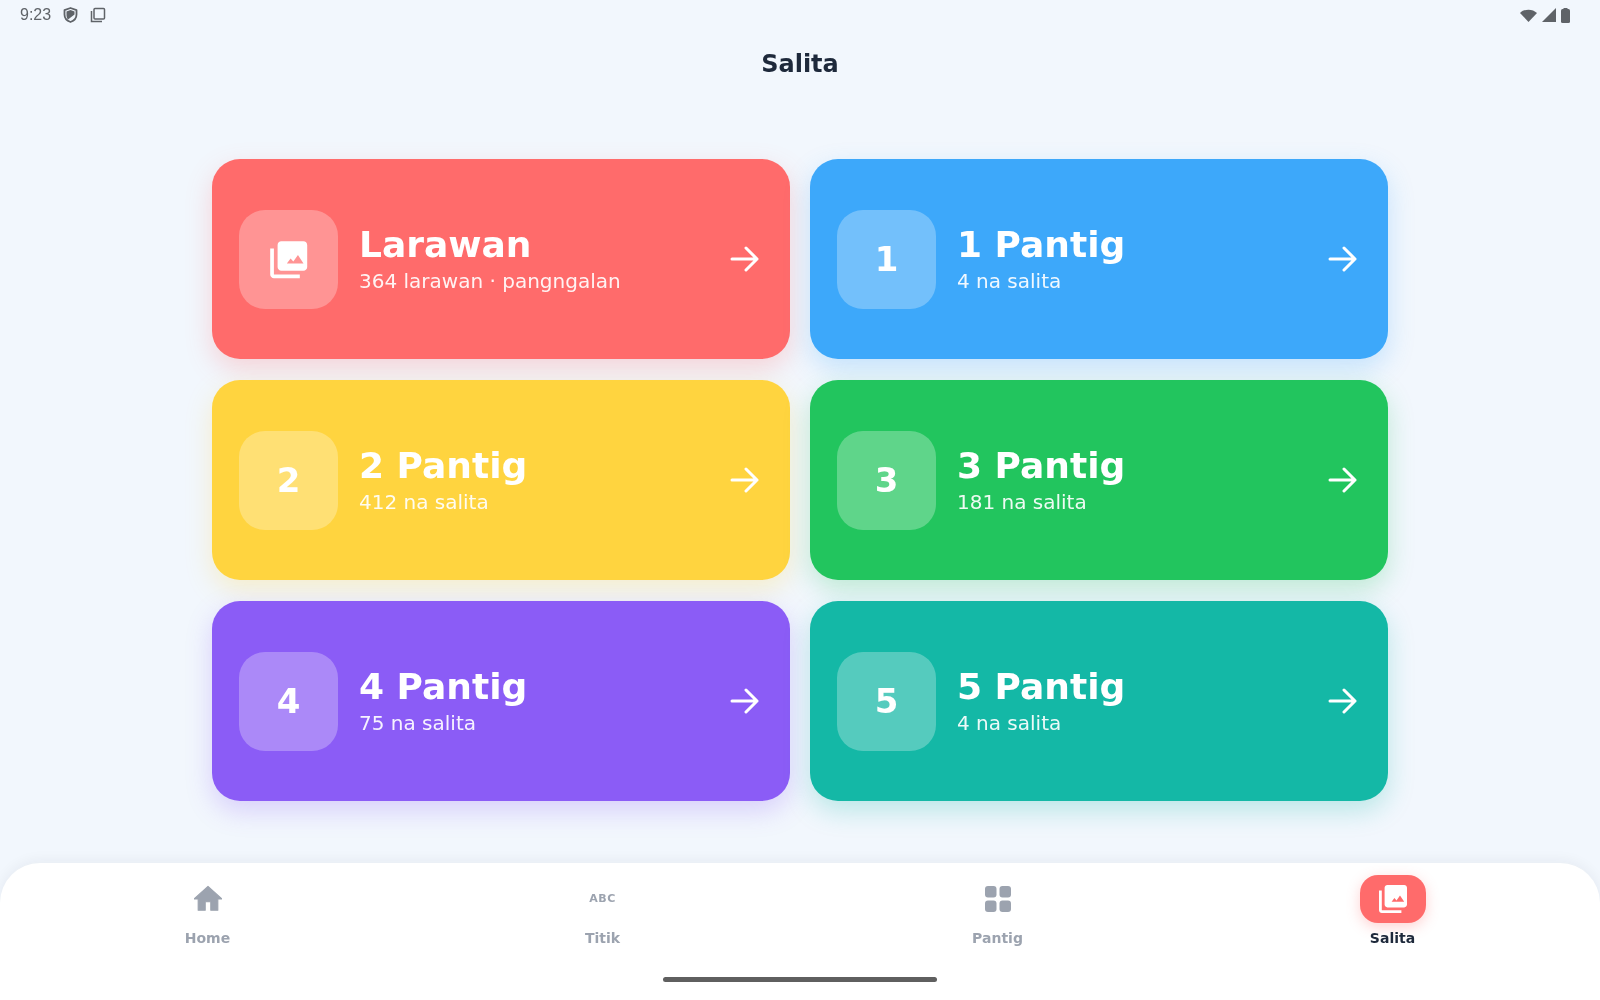 The image size is (1600, 1000). I want to click on category-number: 4, so click(288, 701).